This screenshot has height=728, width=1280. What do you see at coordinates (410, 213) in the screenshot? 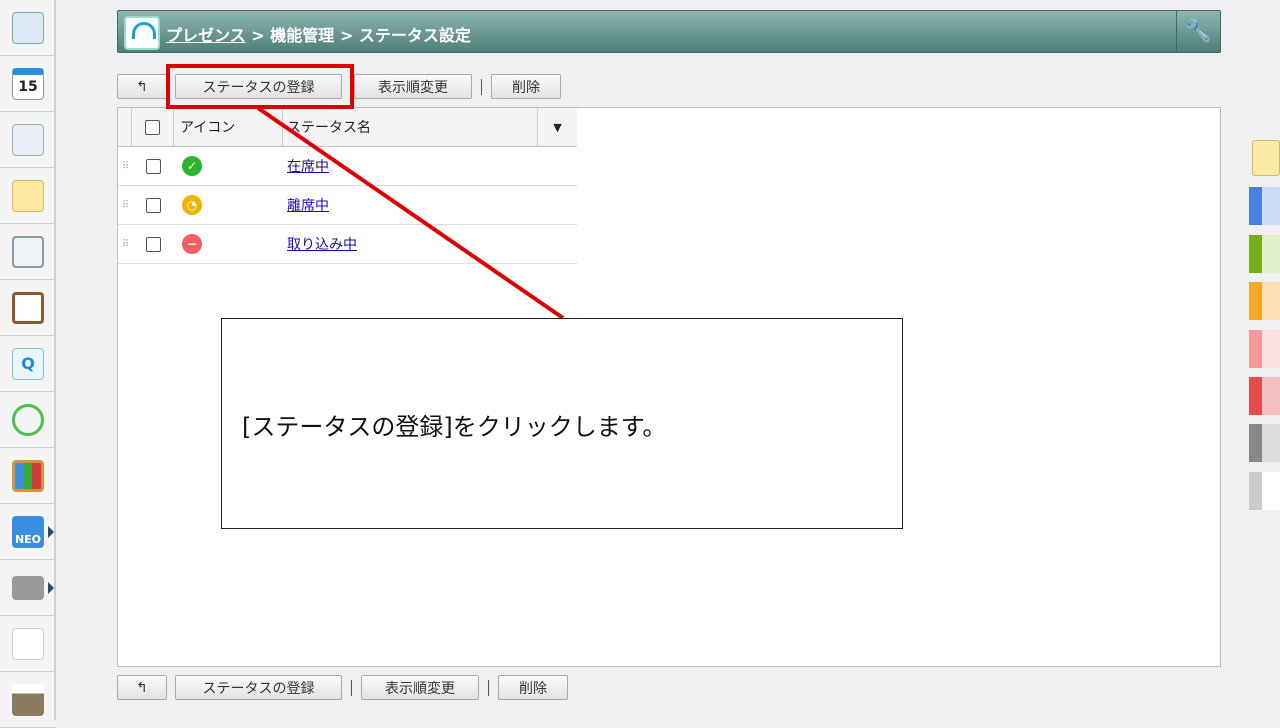
I see `callout-pointer-line` at bounding box center [410, 213].